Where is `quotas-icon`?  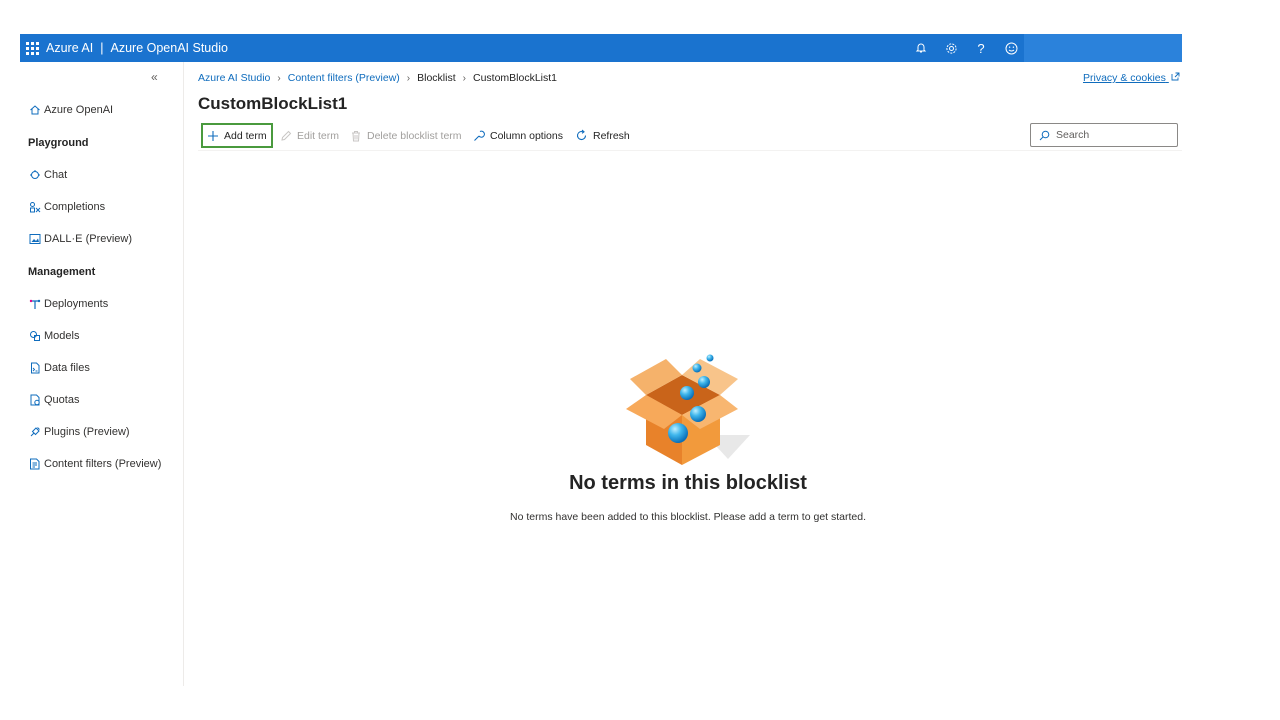
quotas-icon is located at coordinates (34, 400).